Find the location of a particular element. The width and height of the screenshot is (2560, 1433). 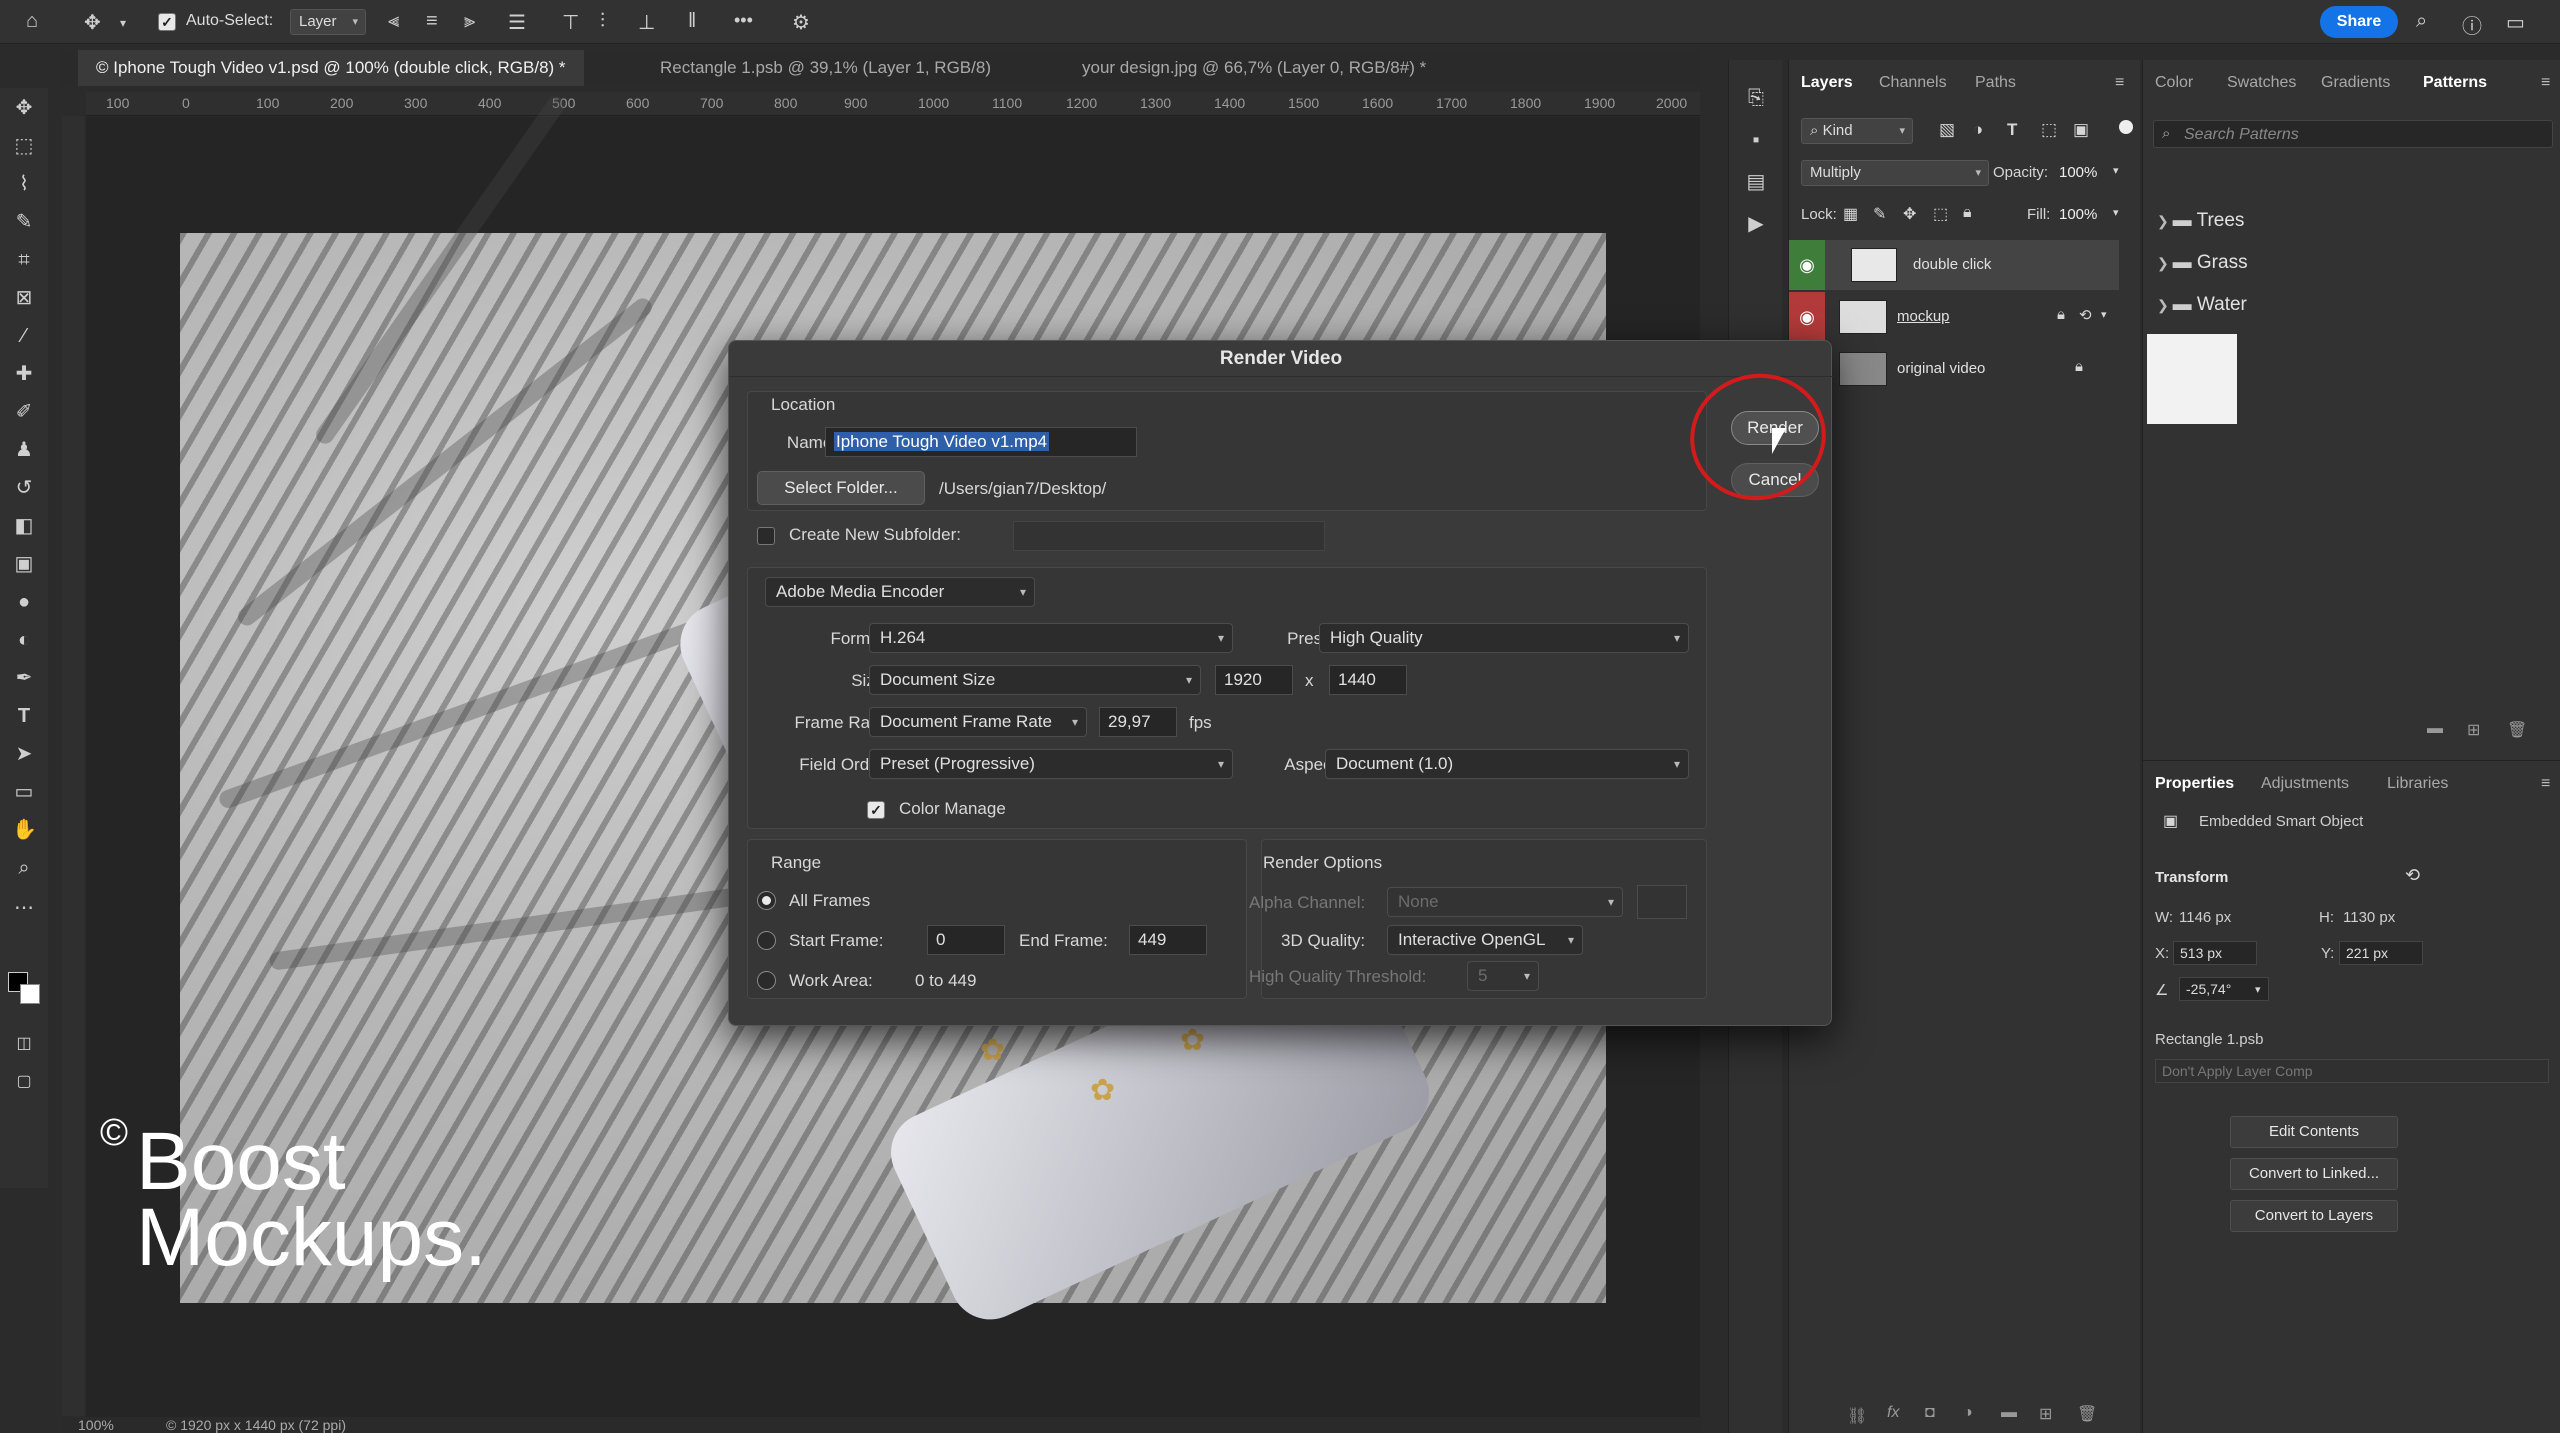

eyedropper-icon: ⁄ is located at coordinates (24, 336).